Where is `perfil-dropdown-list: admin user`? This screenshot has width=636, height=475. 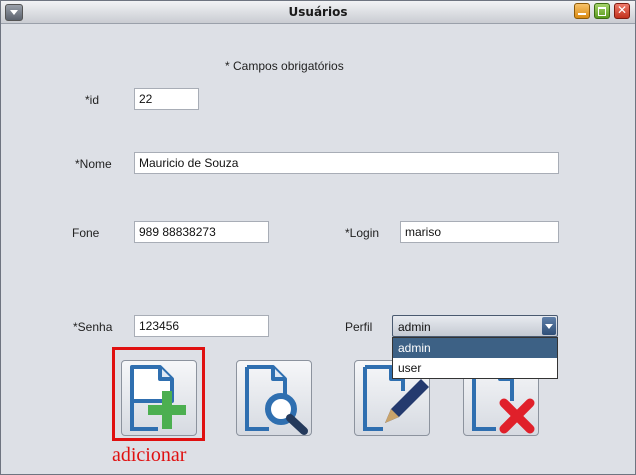 perfil-dropdown-list: admin user is located at coordinates (475, 358).